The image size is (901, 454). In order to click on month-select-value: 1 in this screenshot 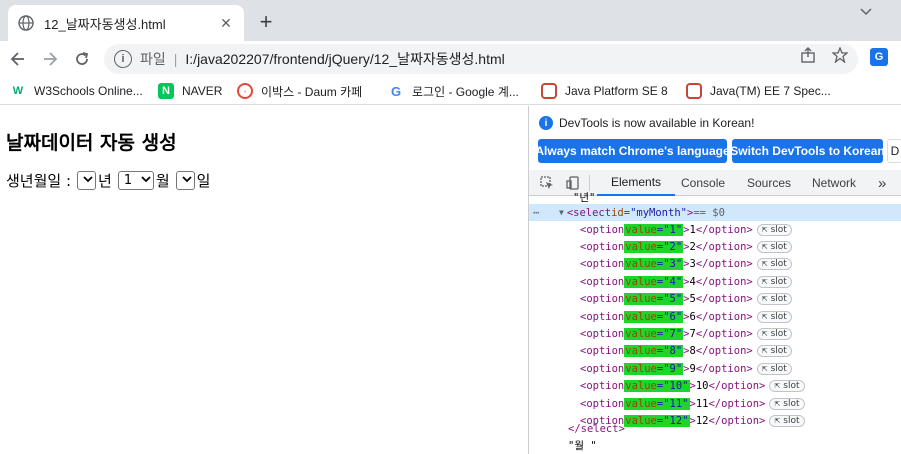, I will do `click(128, 180)`.